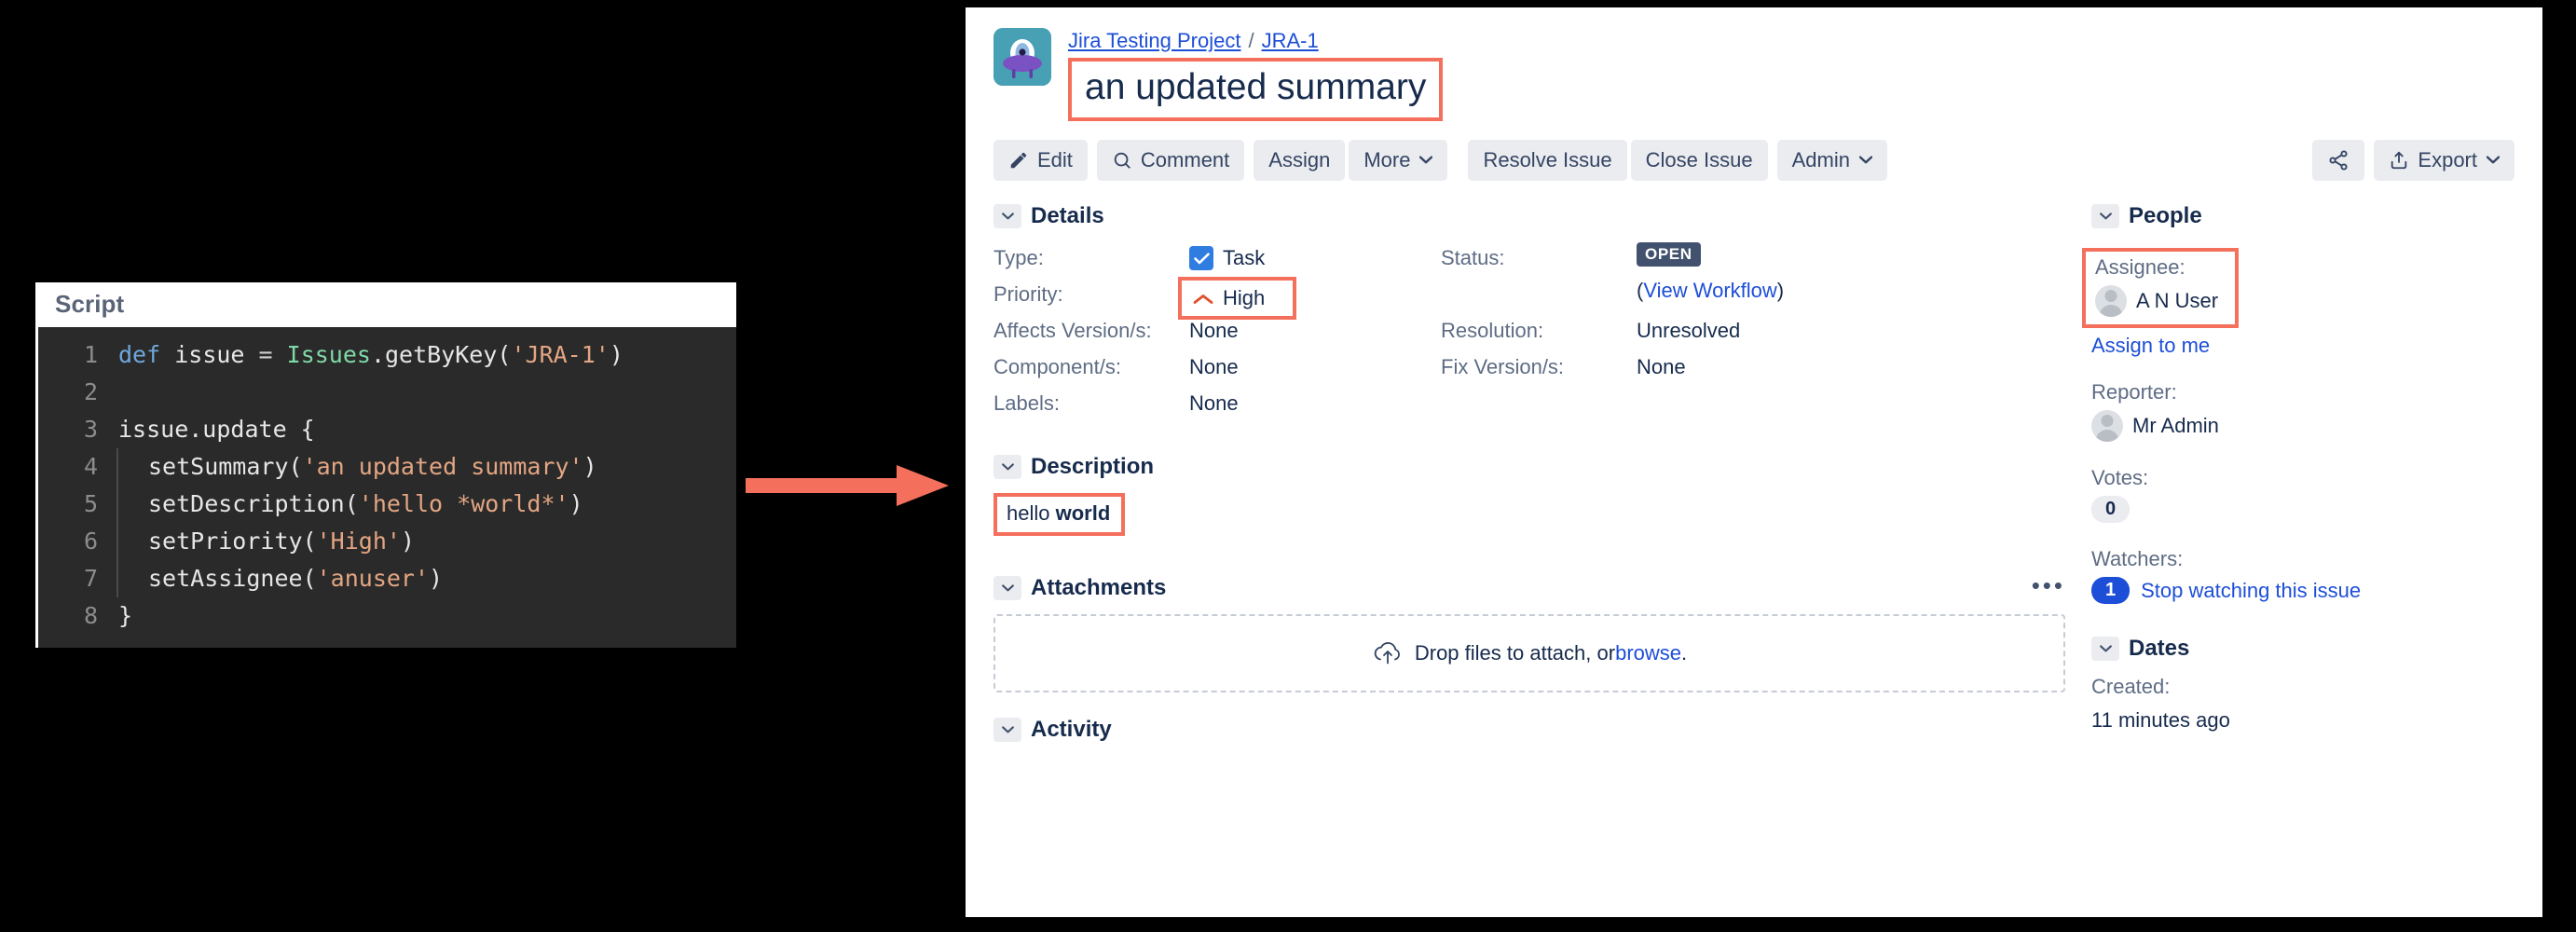 The image size is (2576, 932). Describe the element at coordinates (1529, 467) in the screenshot. I see `description-section-header: Description` at that location.